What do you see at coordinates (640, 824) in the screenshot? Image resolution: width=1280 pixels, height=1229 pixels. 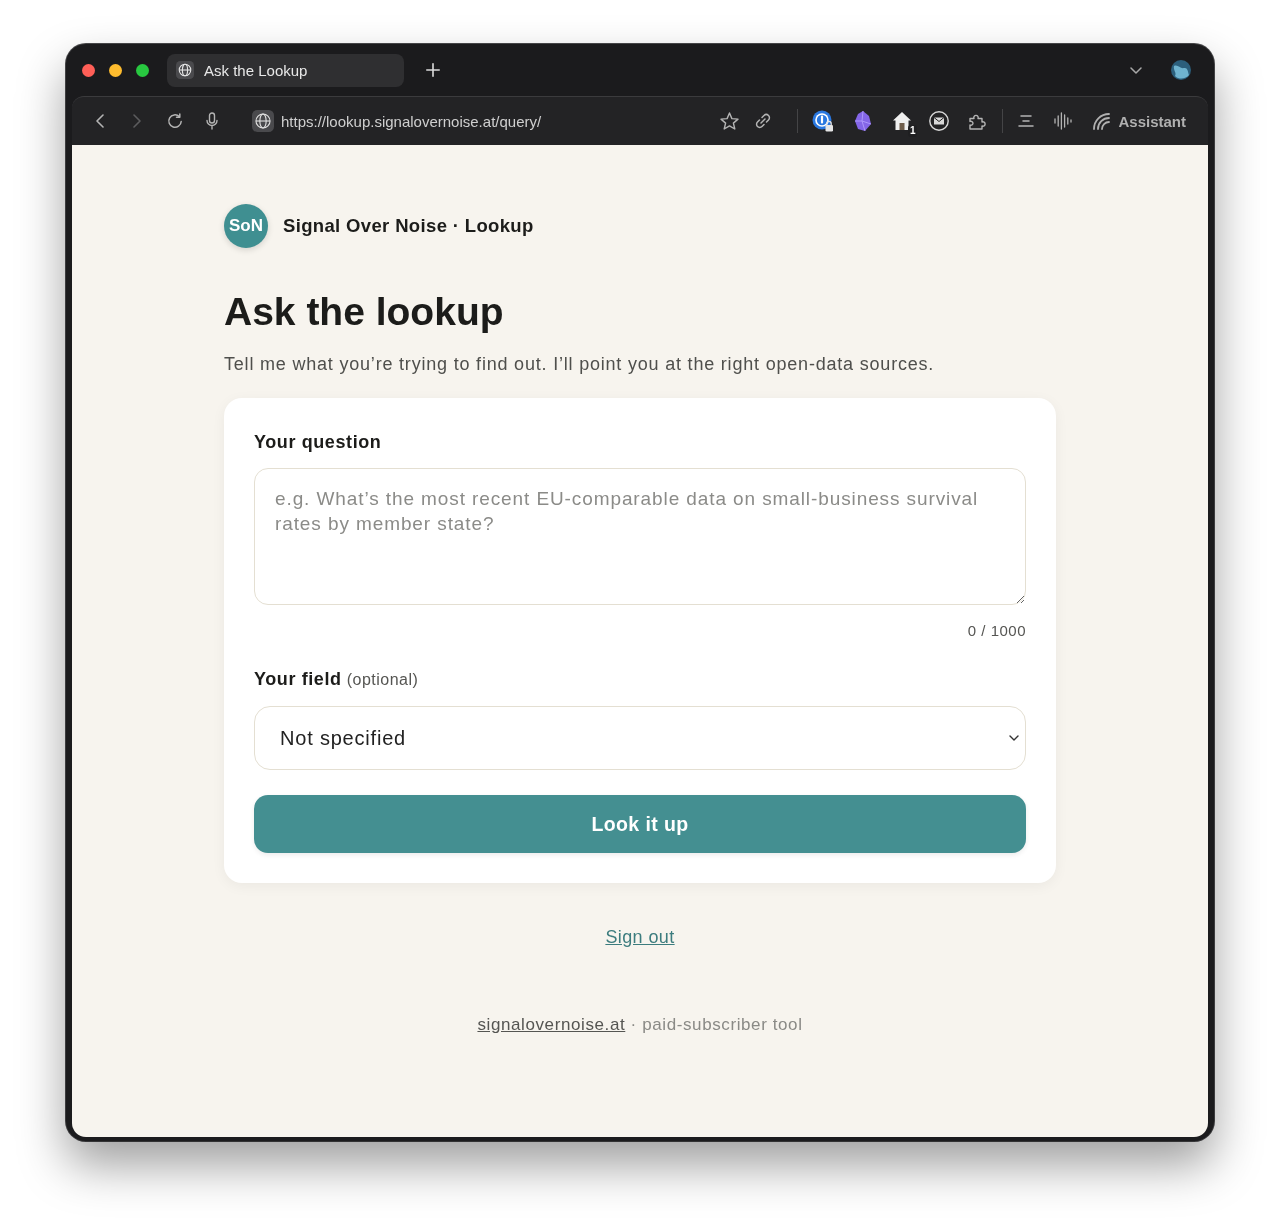 I see `submit-button: Look it up` at bounding box center [640, 824].